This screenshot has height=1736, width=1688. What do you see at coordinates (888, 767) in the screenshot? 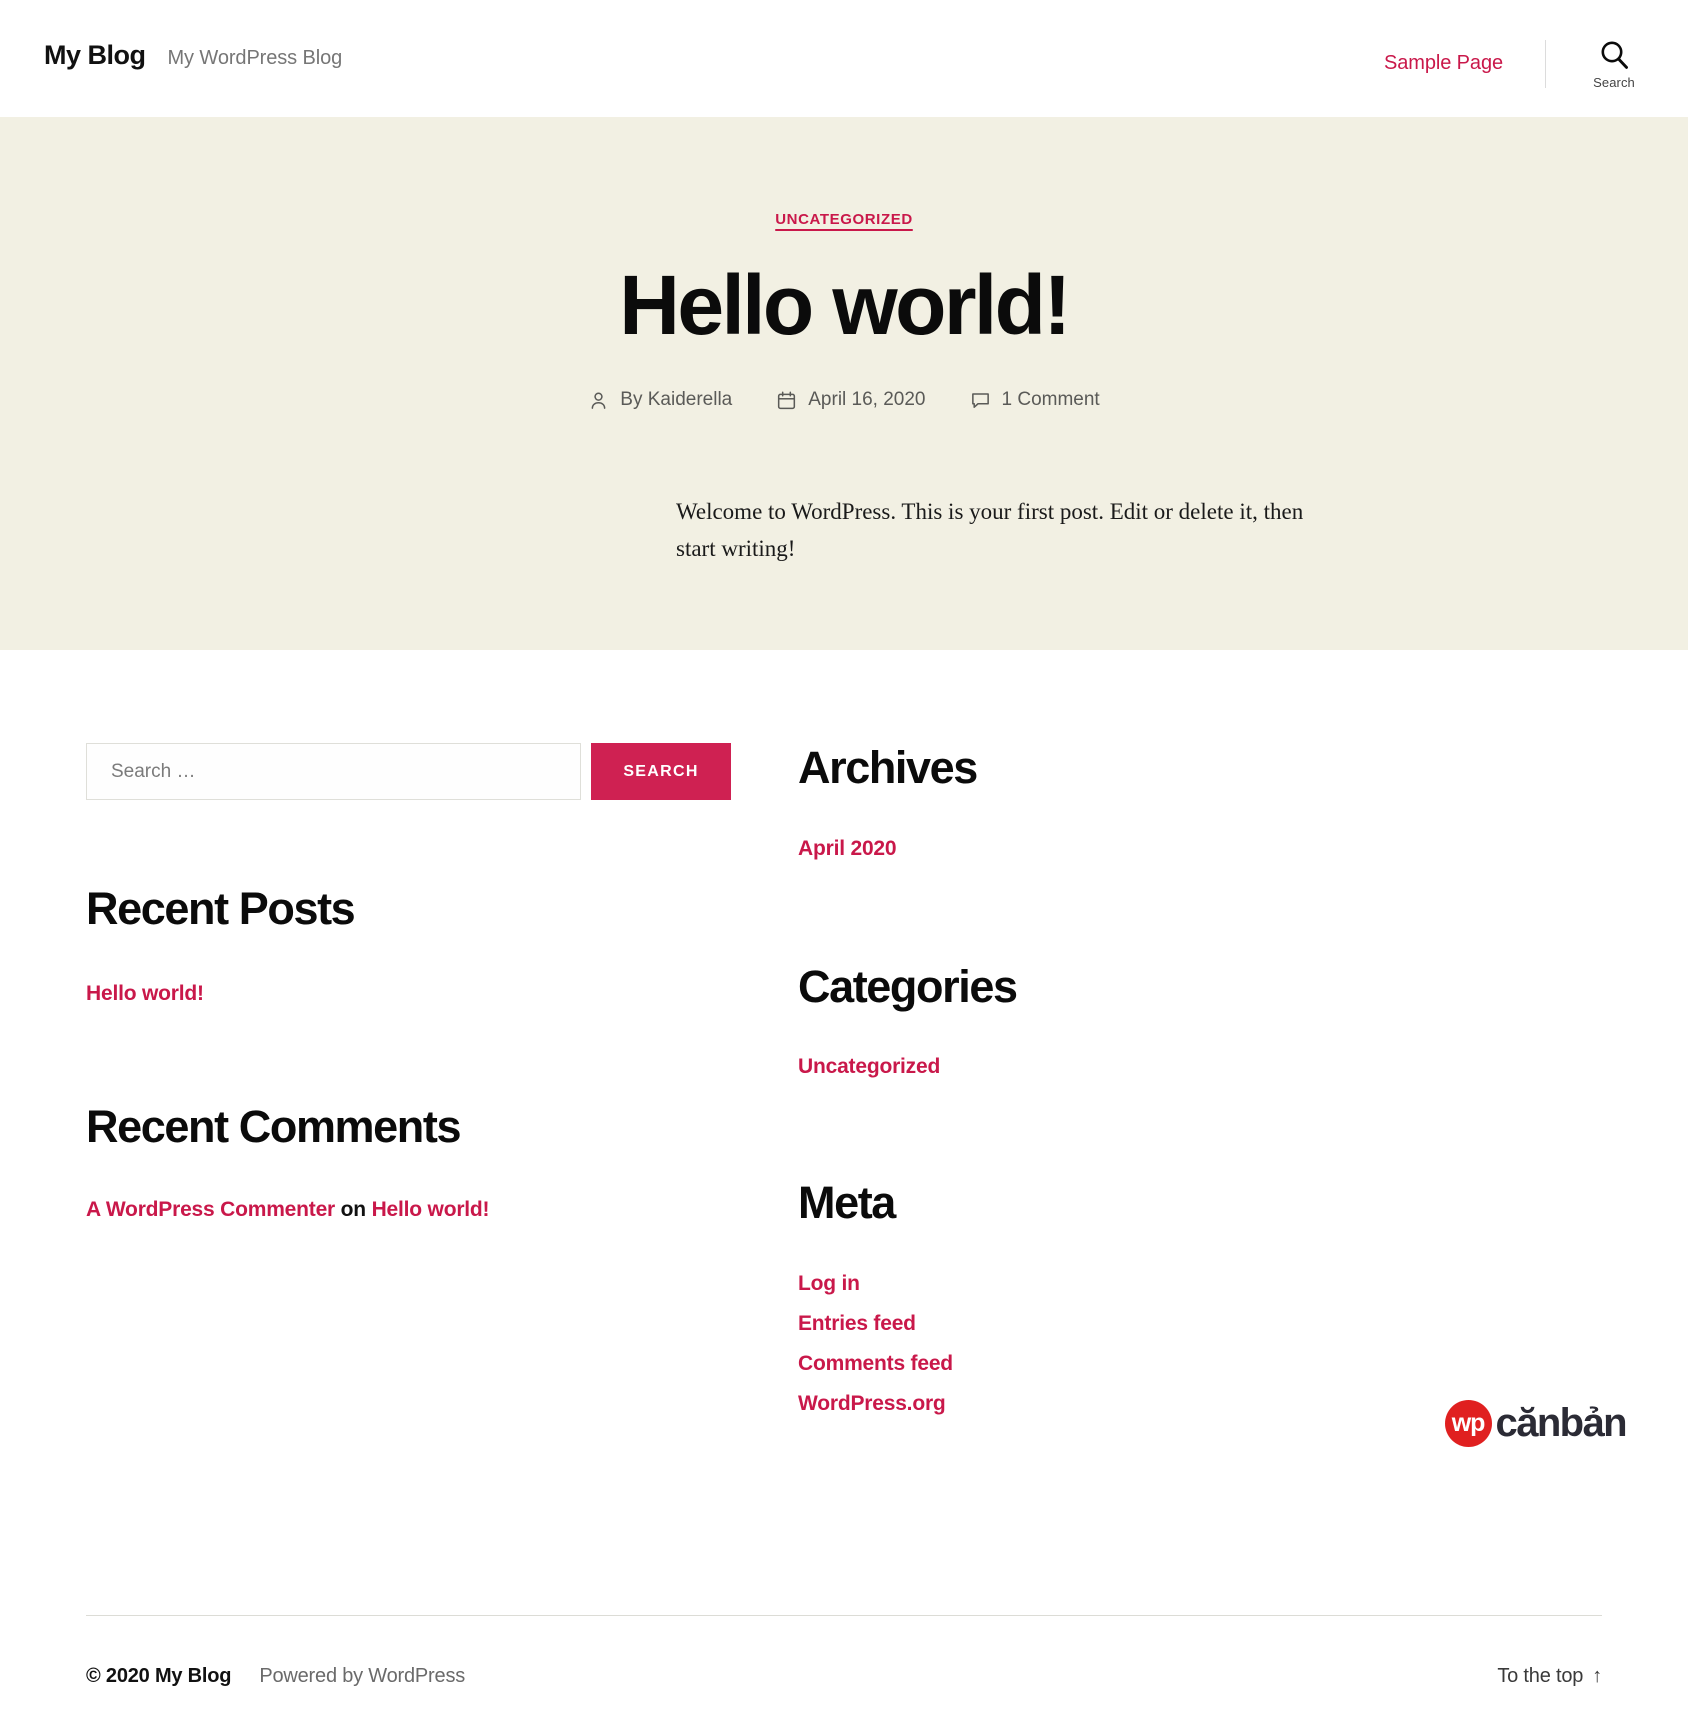
I see `widget-title-archives: Archives` at bounding box center [888, 767].